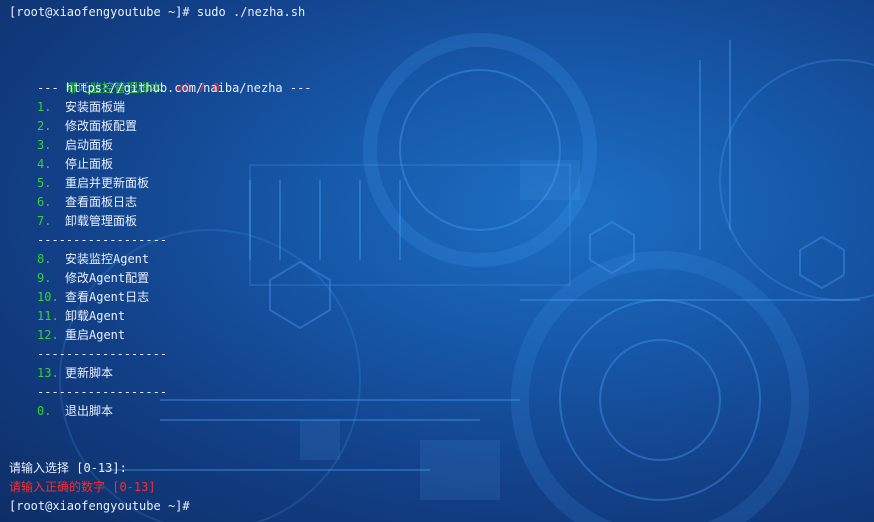 The image size is (874, 522). What do you see at coordinates (128, 77) in the screenshot?
I see `menu-title-line: 哪吒监控管理脚本 v0.7.0` at bounding box center [128, 77].